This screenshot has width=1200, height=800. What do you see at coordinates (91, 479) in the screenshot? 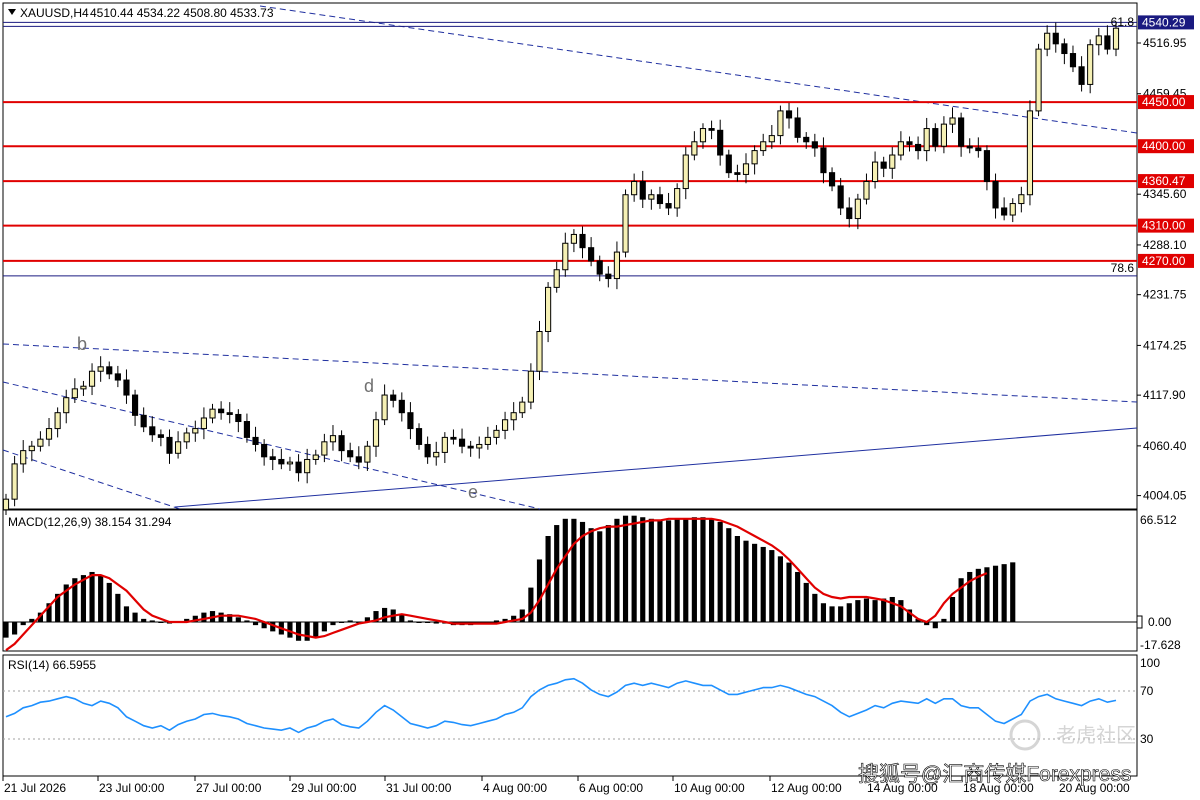
I see `channel-lower-trendline` at bounding box center [91, 479].